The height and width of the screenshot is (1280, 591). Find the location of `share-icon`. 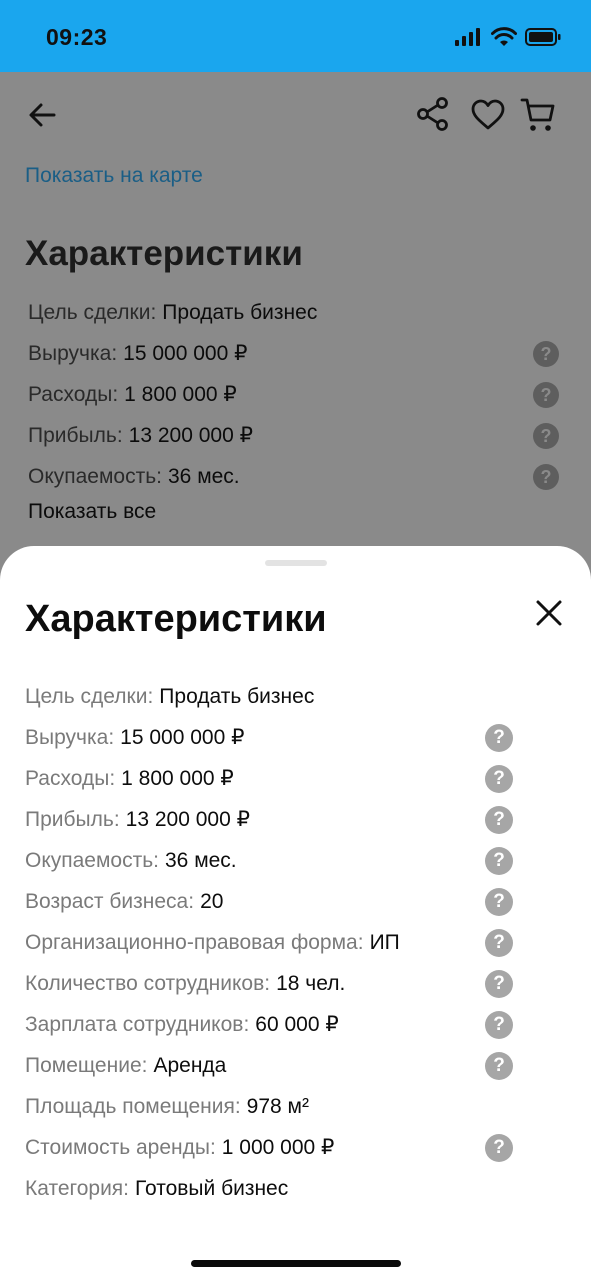

share-icon is located at coordinates (432, 114).